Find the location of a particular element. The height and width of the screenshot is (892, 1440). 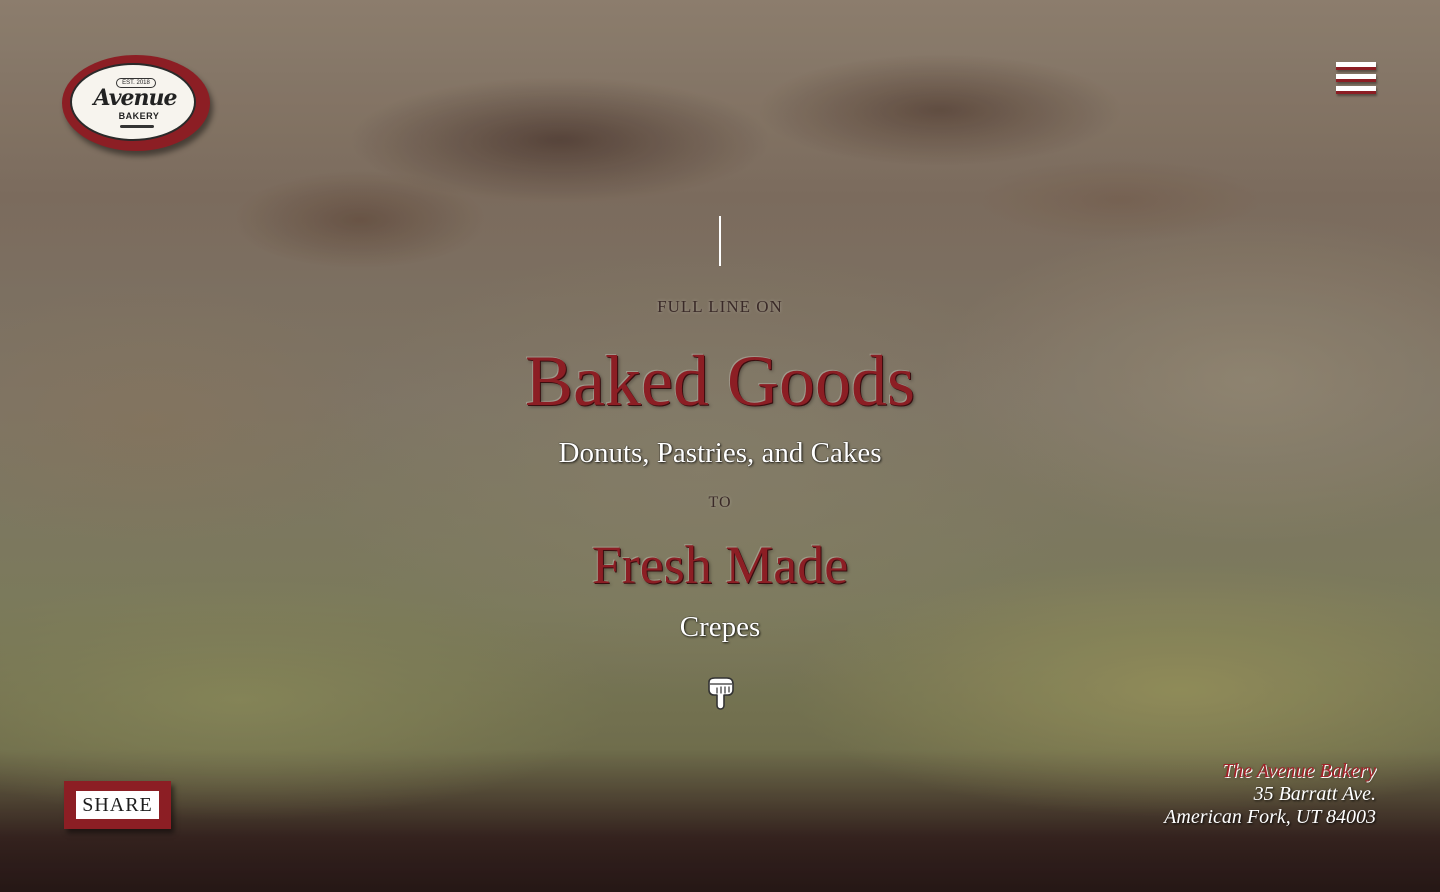

city-state-zip: American Fork, UT 84003 is located at coordinates (1270, 817).